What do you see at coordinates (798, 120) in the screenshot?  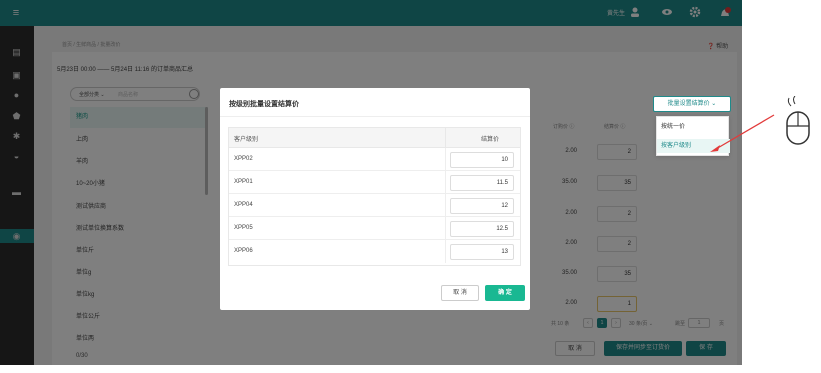 I see `mouse-click-icon` at bounding box center [798, 120].